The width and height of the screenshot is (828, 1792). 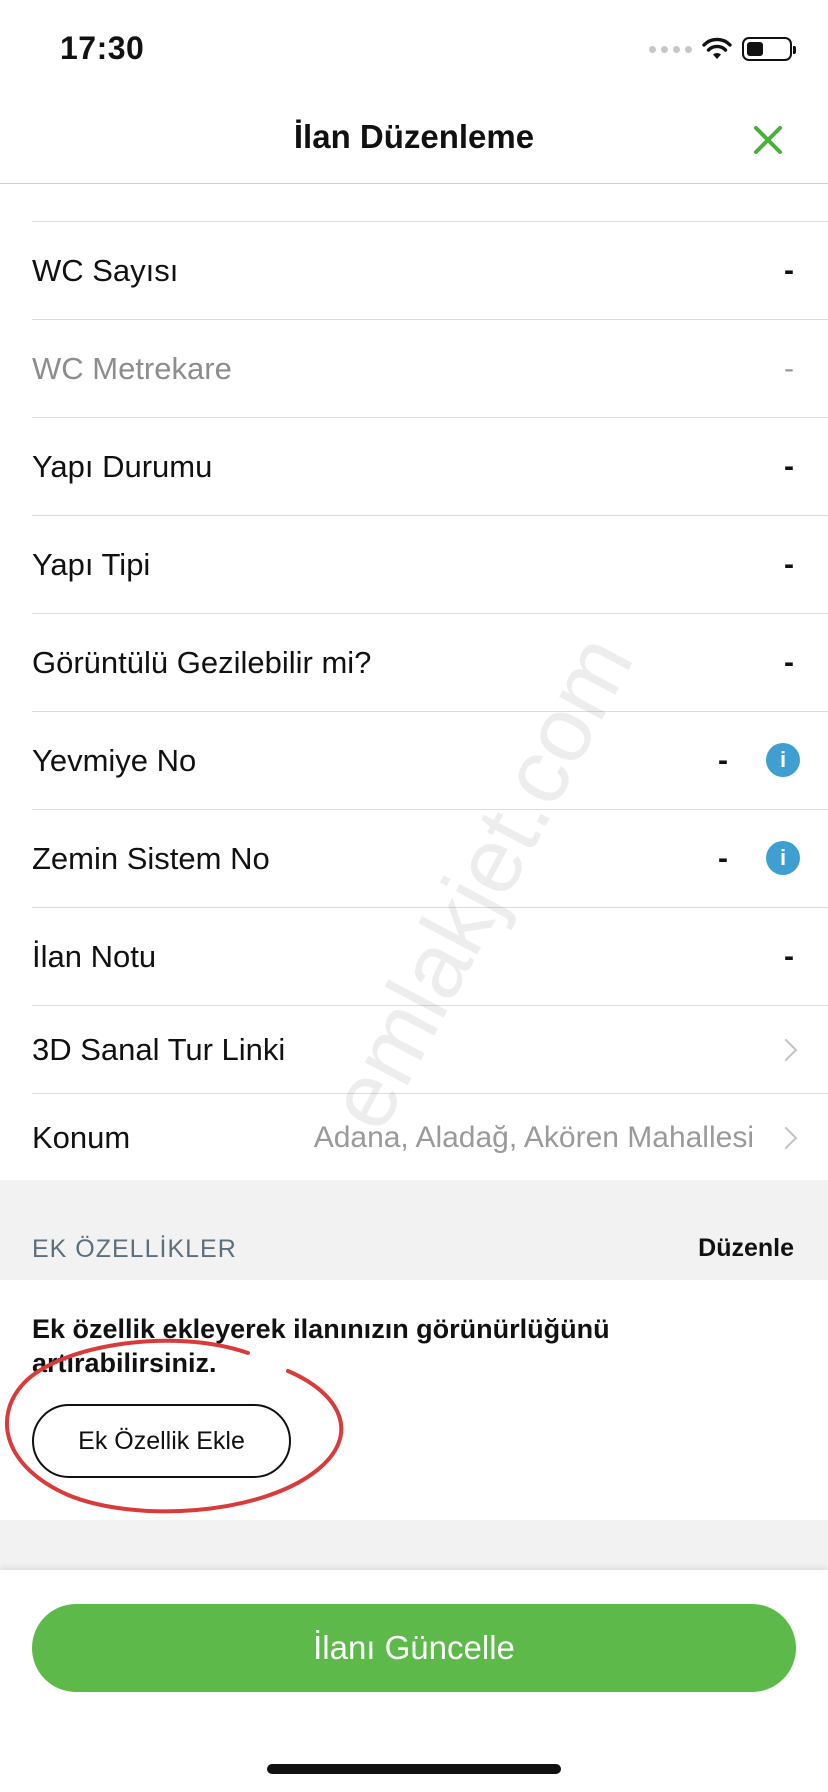 What do you see at coordinates (717, 48) in the screenshot?
I see `wifi-icon` at bounding box center [717, 48].